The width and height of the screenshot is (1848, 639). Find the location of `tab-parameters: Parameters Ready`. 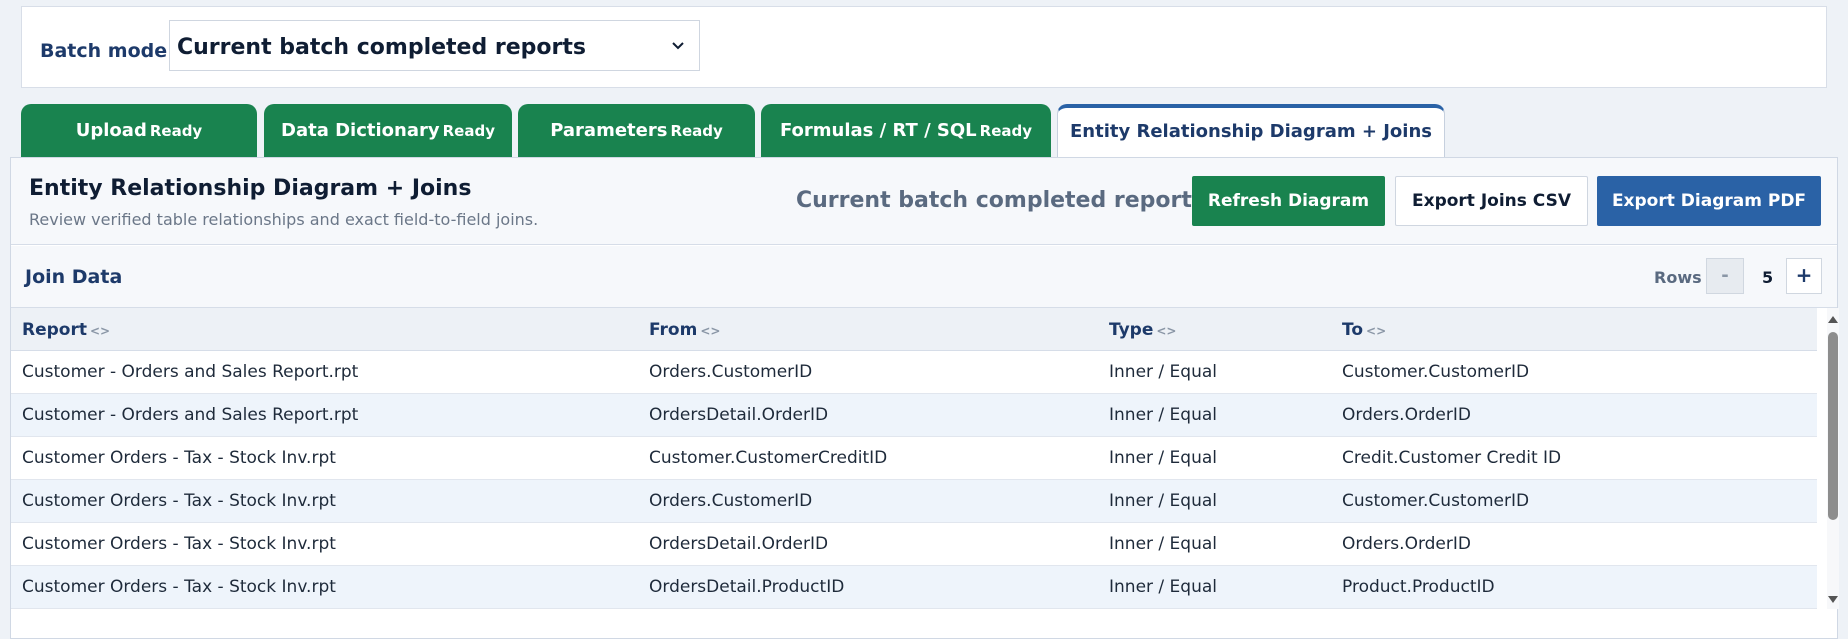

tab-parameters: Parameters Ready is located at coordinates (636, 130).